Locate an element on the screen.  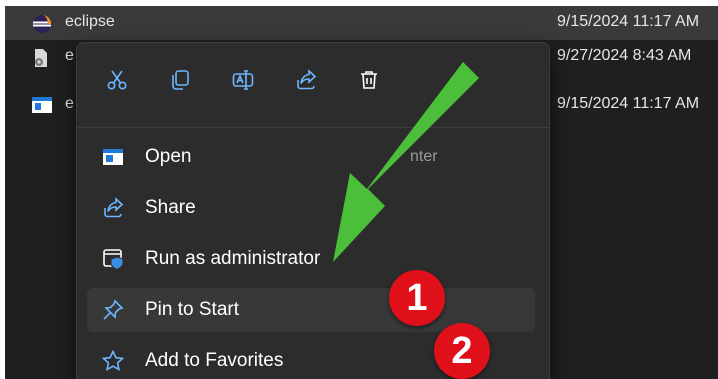
copy-button is located at coordinates (180, 80).